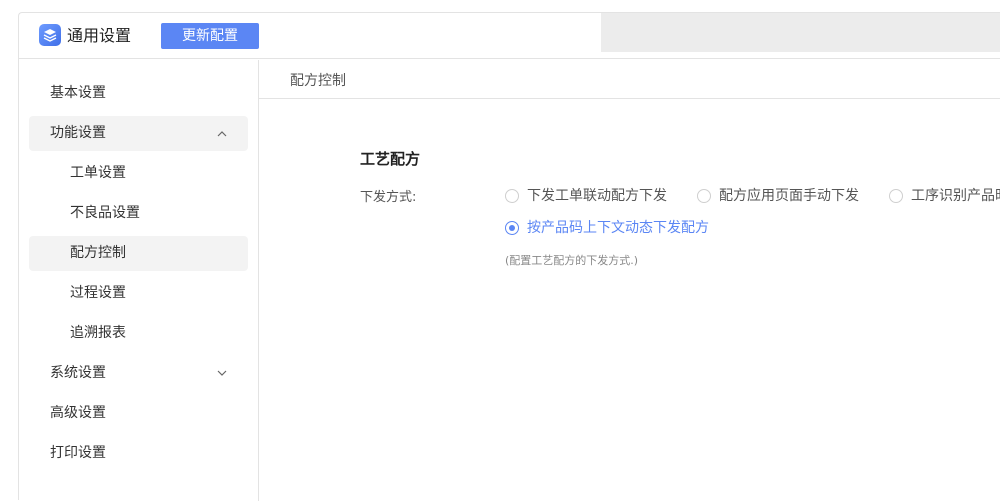 This screenshot has height=501, width=1000. What do you see at coordinates (98, 253) in the screenshot?
I see `sidebar-item-label: 配方控制` at bounding box center [98, 253].